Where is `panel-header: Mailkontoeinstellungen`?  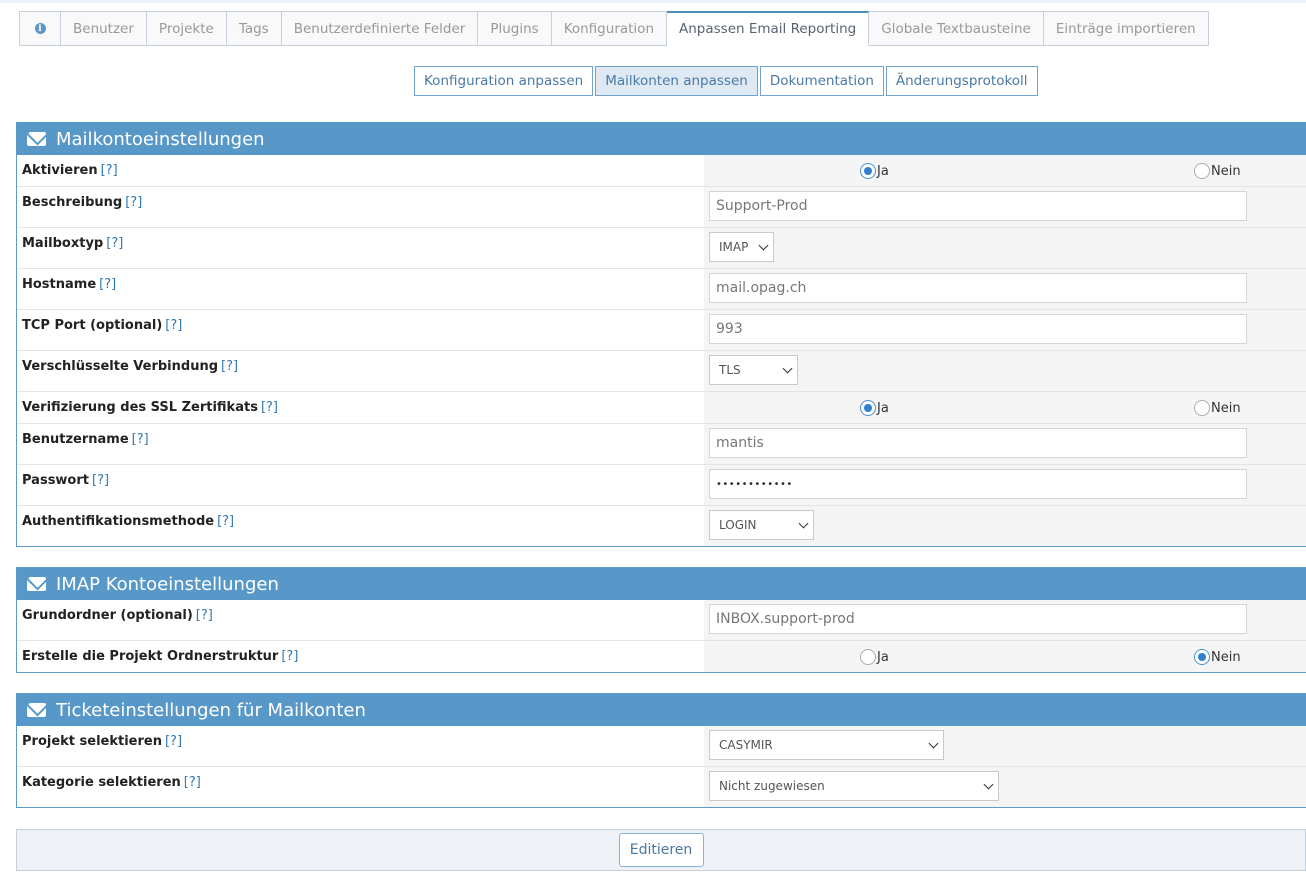
panel-header: Mailkontoeinstellungen is located at coordinates (661, 139).